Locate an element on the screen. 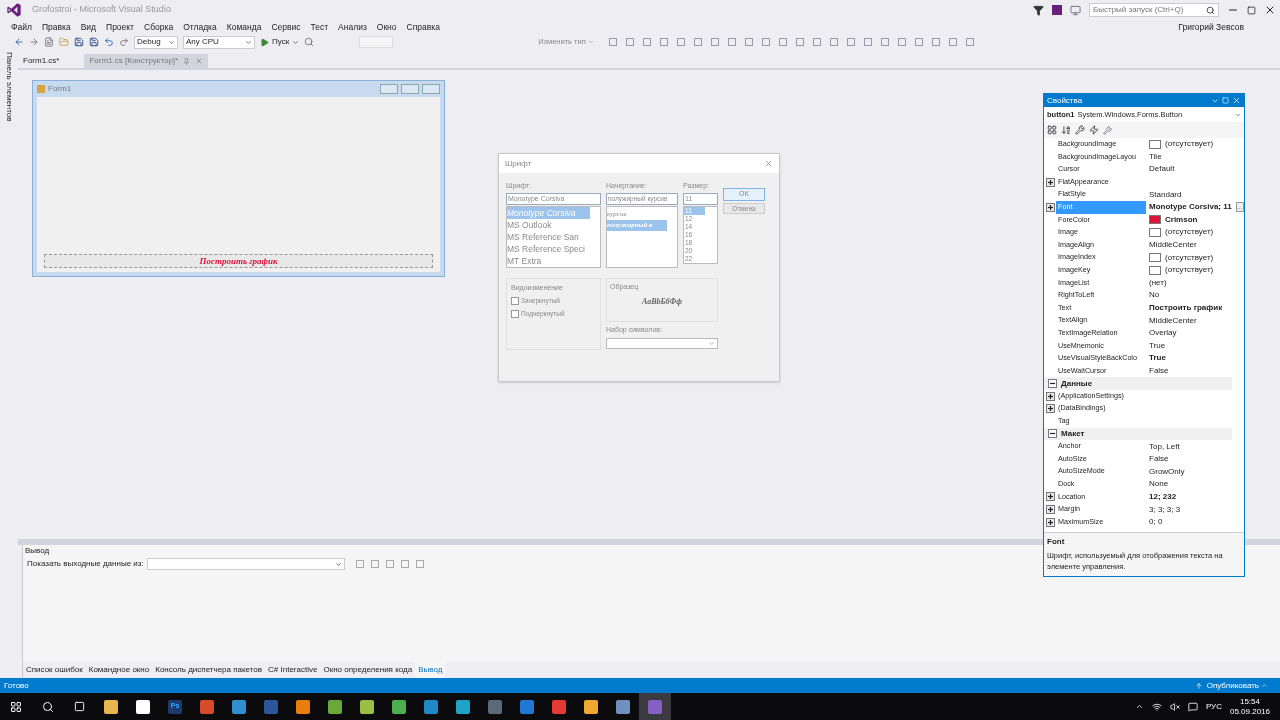  menu-item: Тест is located at coordinates (319, 27).